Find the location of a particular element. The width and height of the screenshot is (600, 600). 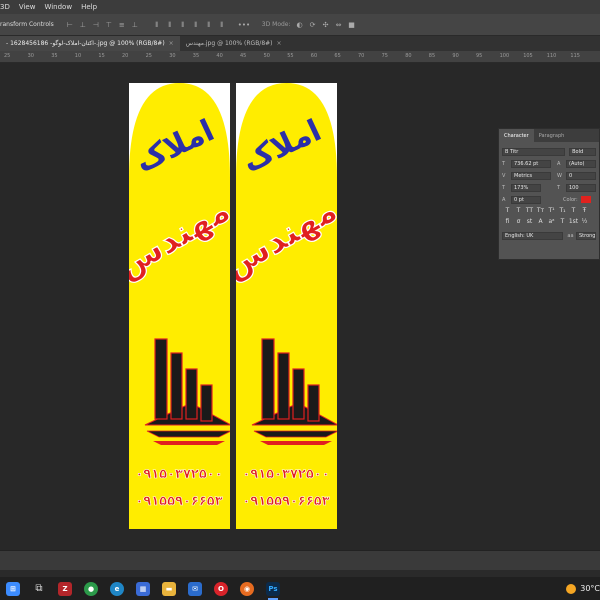

kerning-field: Metrics is located at coordinates (531, 175).